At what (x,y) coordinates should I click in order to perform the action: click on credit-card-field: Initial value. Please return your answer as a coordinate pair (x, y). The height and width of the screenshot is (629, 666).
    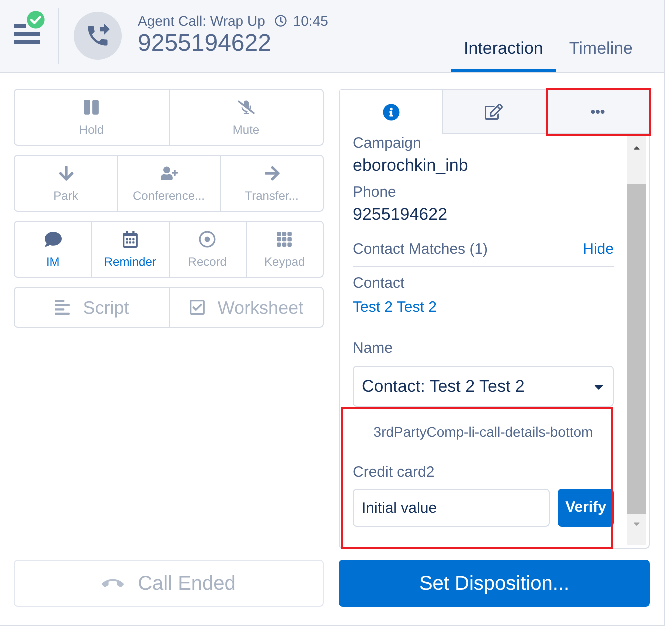
    Looking at the image, I should click on (451, 508).